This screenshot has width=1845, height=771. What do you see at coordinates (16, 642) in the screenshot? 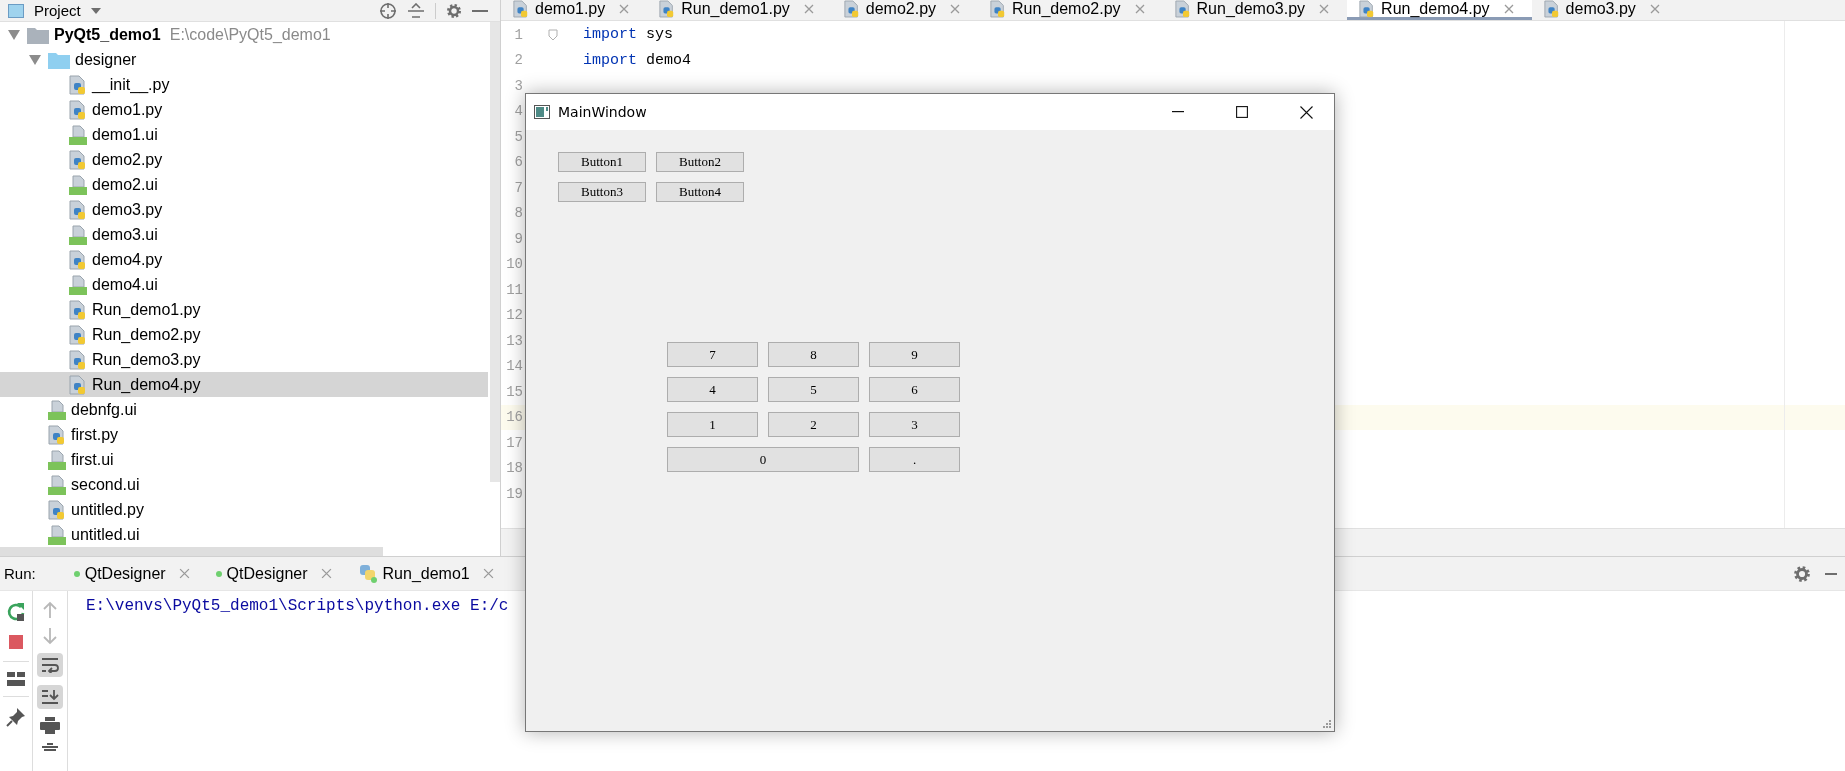
I see `stop-icon` at bounding box center [16, 642].